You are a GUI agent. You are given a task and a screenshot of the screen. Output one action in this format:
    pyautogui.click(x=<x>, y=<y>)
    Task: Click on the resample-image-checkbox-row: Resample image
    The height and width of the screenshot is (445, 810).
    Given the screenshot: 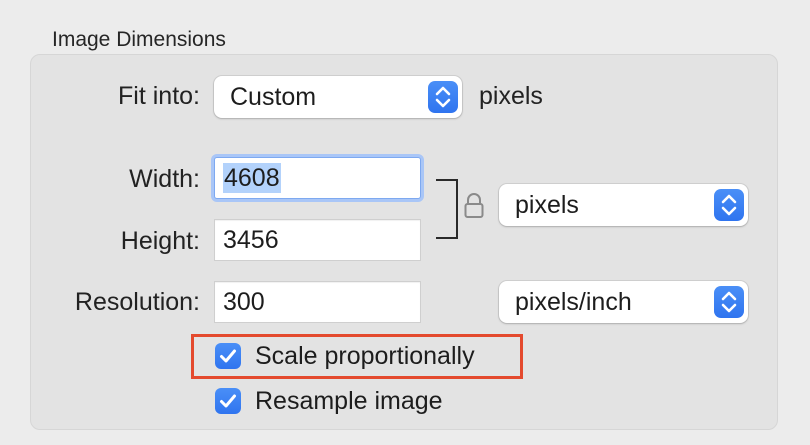 What is the action you would take?
    pyautogui.click(x=329, y=401)
    